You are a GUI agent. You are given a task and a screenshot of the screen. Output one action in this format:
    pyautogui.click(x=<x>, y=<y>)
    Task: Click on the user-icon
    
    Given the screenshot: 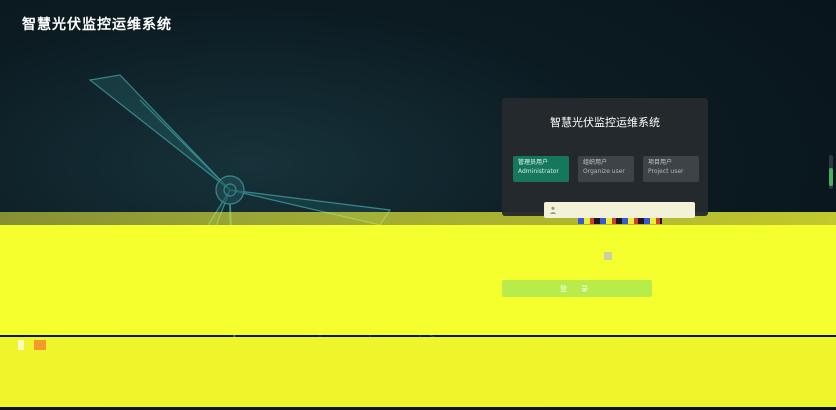 What is the action you would take?
    pyautogui.click(x=553, y=210)
    